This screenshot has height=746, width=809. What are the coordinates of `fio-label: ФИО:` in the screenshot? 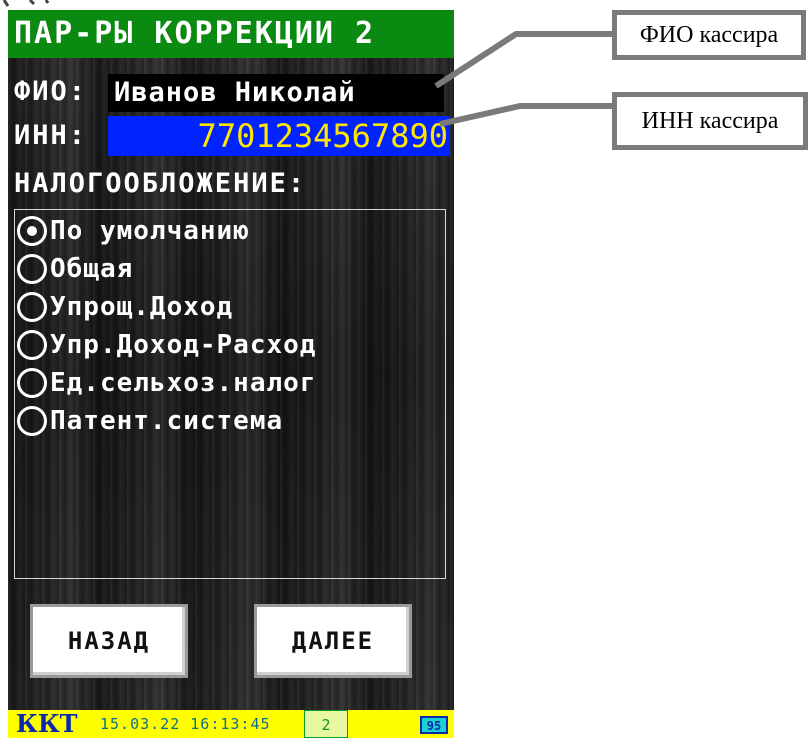 It's located at (51, 91).